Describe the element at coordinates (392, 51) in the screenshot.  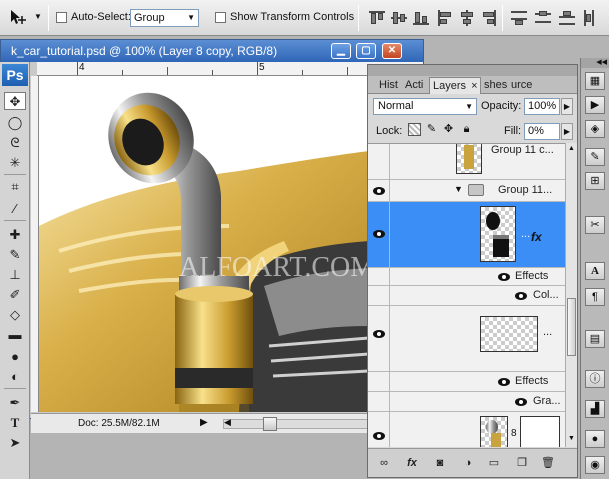
I see `close-button: ✕` at that location.